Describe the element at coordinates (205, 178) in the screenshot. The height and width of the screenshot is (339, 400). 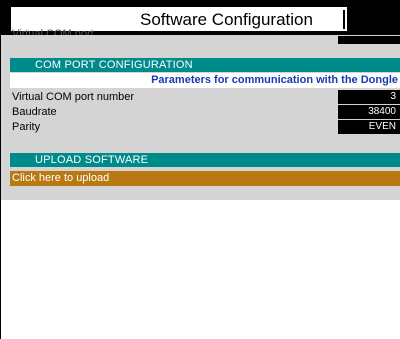
I see `upload-button: Click here to upload` at that location.